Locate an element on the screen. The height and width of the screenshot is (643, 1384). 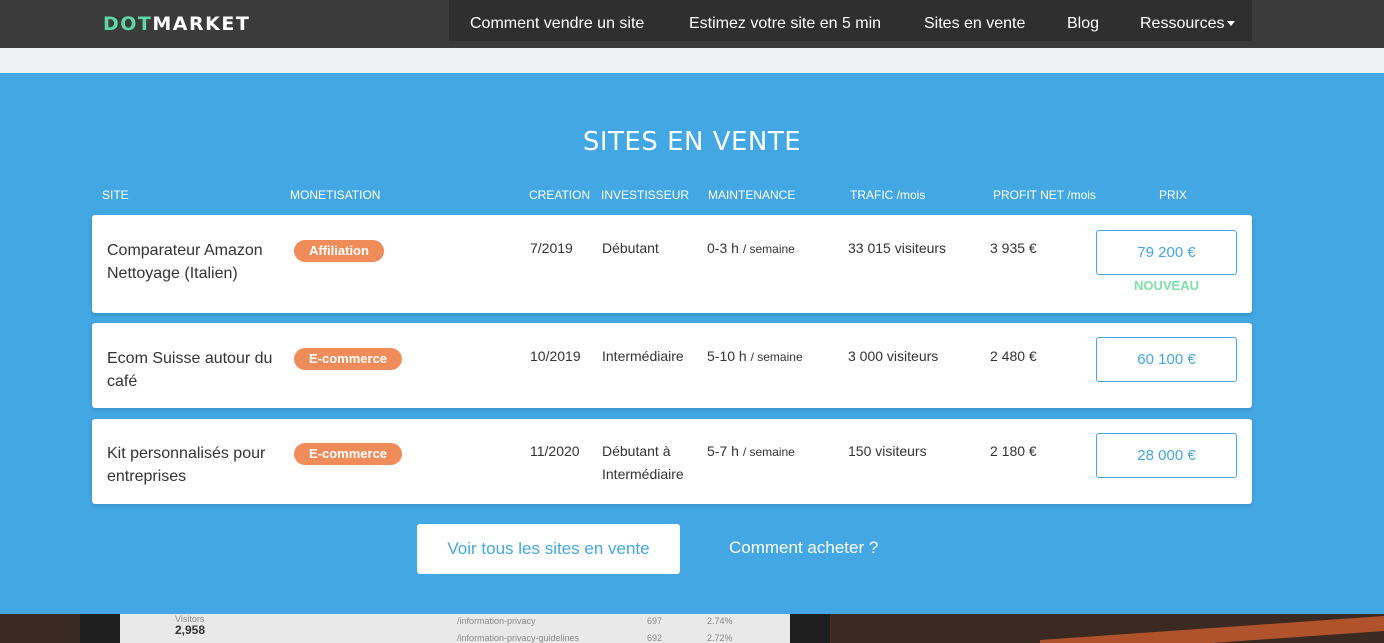
nav-item-comment-vendre: Comment vendre un site is located at coordinates (557, 24).